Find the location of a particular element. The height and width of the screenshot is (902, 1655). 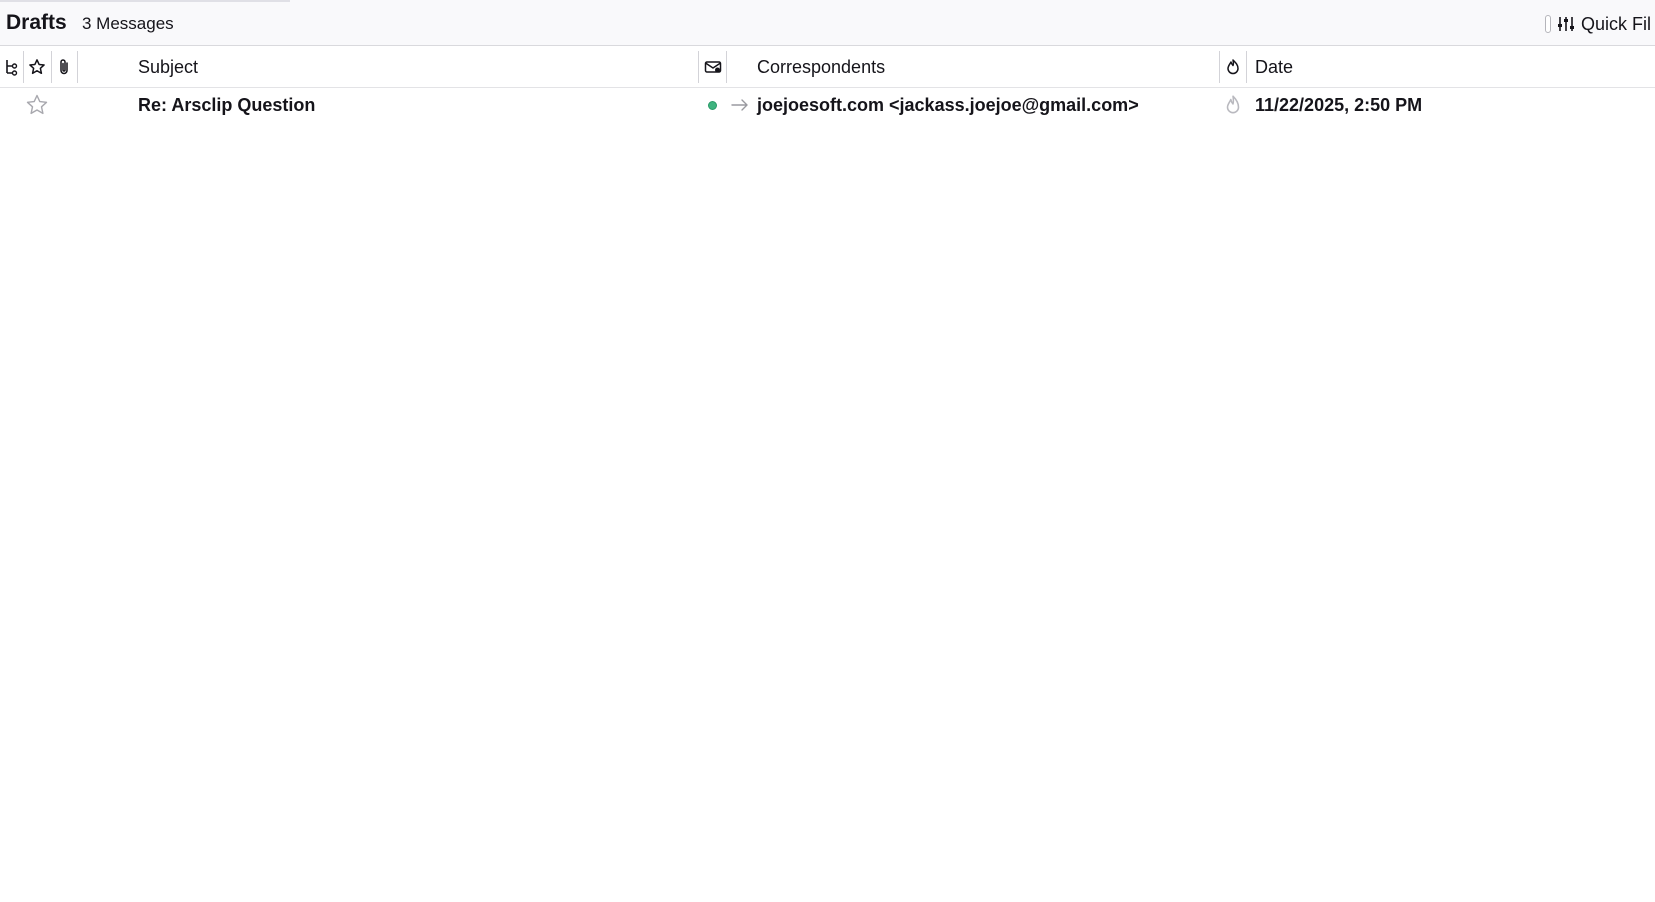

paperclip-icon is located at coordinates (64, 67).